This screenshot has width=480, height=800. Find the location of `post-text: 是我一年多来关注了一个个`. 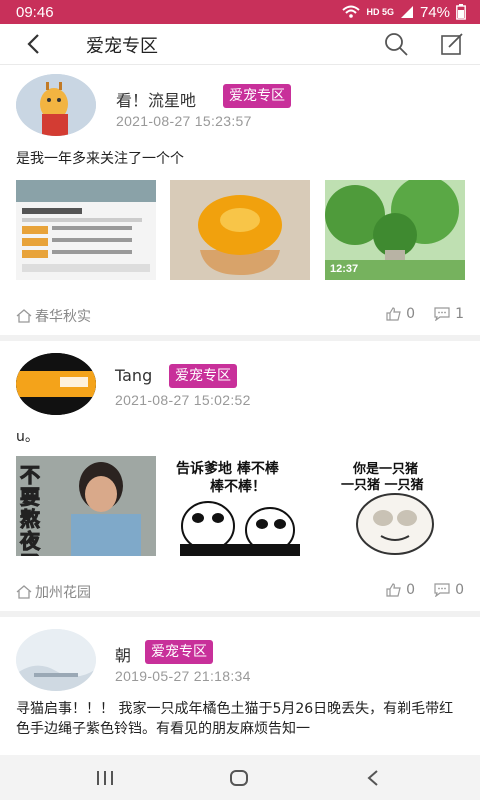

post-text: 是我一年多来关注了一个个 is located at coordinates (100, 159).